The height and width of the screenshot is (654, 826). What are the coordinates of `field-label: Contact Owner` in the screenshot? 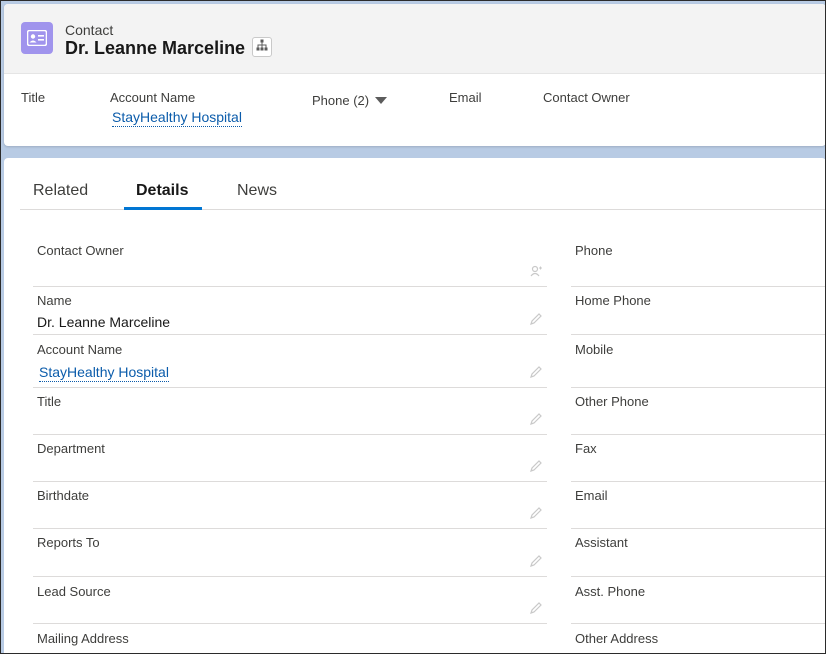 It's located at (80, 250).